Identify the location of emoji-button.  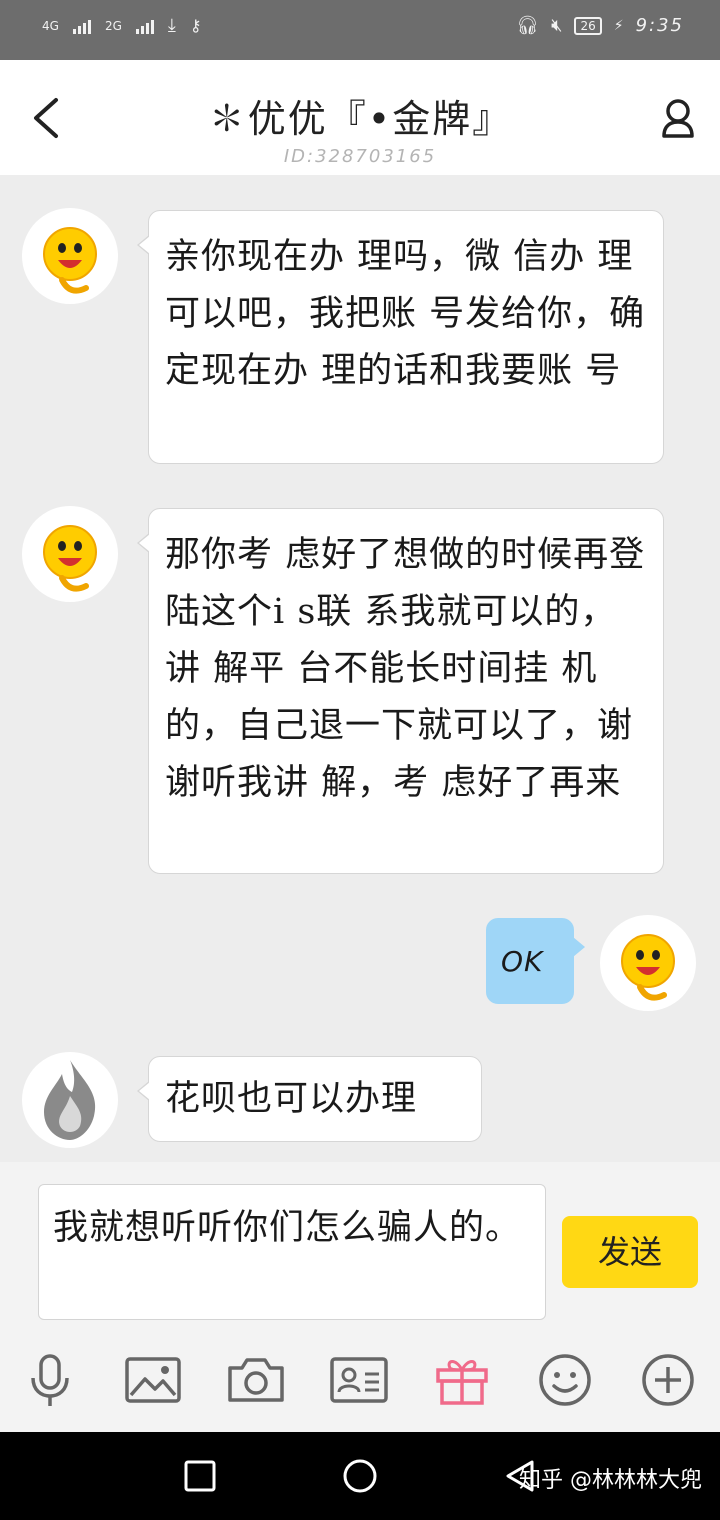
(565, 1380).